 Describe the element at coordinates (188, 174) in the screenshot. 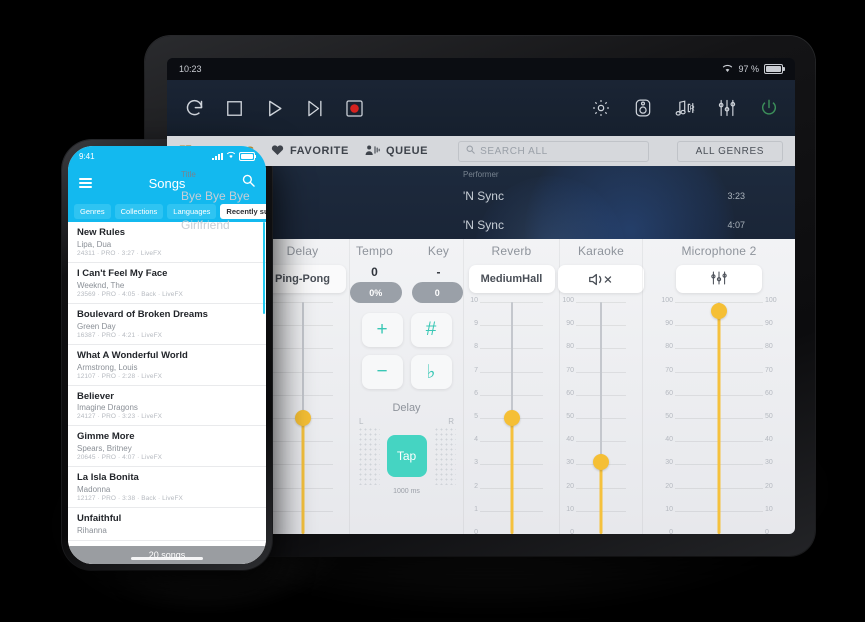

I see `column-header-title: Title` at that location.